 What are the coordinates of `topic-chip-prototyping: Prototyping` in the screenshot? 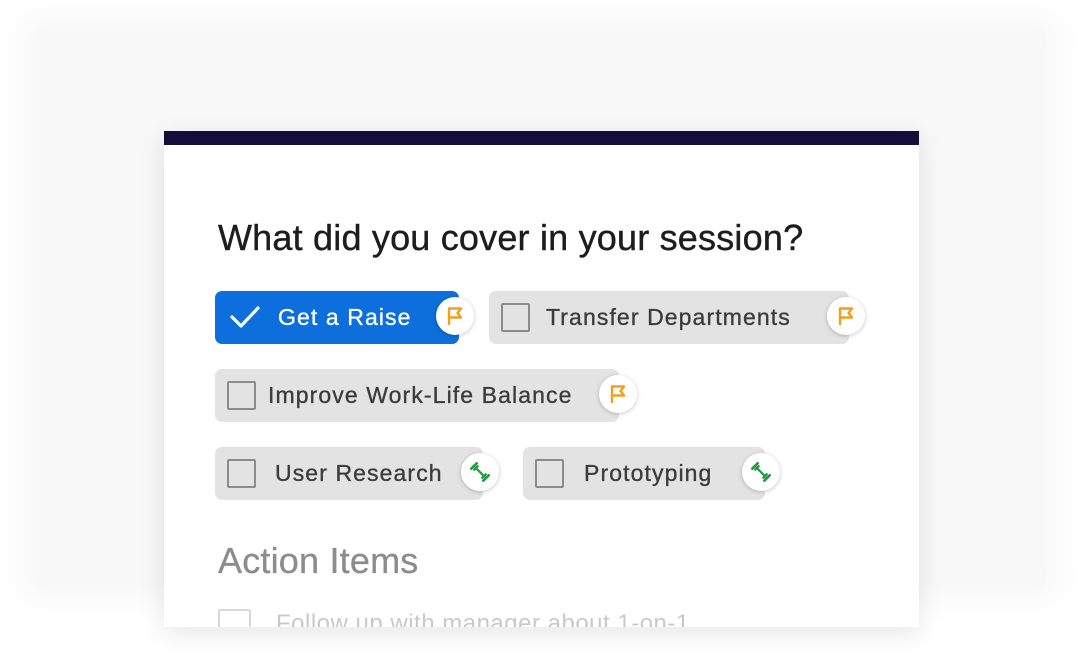 It's located at (644, 473).